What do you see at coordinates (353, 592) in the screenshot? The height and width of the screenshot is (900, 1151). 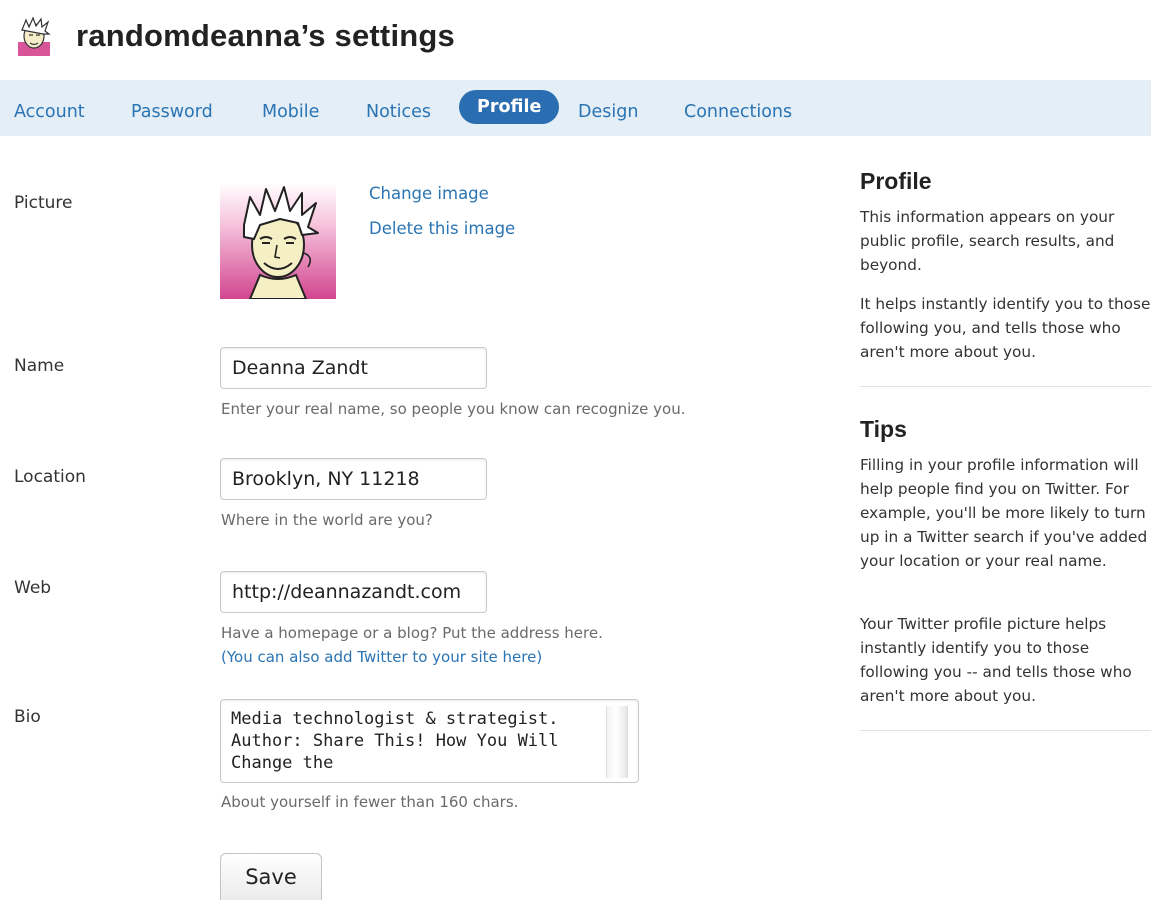 I see `web-input` at bounding box center [353, 592].